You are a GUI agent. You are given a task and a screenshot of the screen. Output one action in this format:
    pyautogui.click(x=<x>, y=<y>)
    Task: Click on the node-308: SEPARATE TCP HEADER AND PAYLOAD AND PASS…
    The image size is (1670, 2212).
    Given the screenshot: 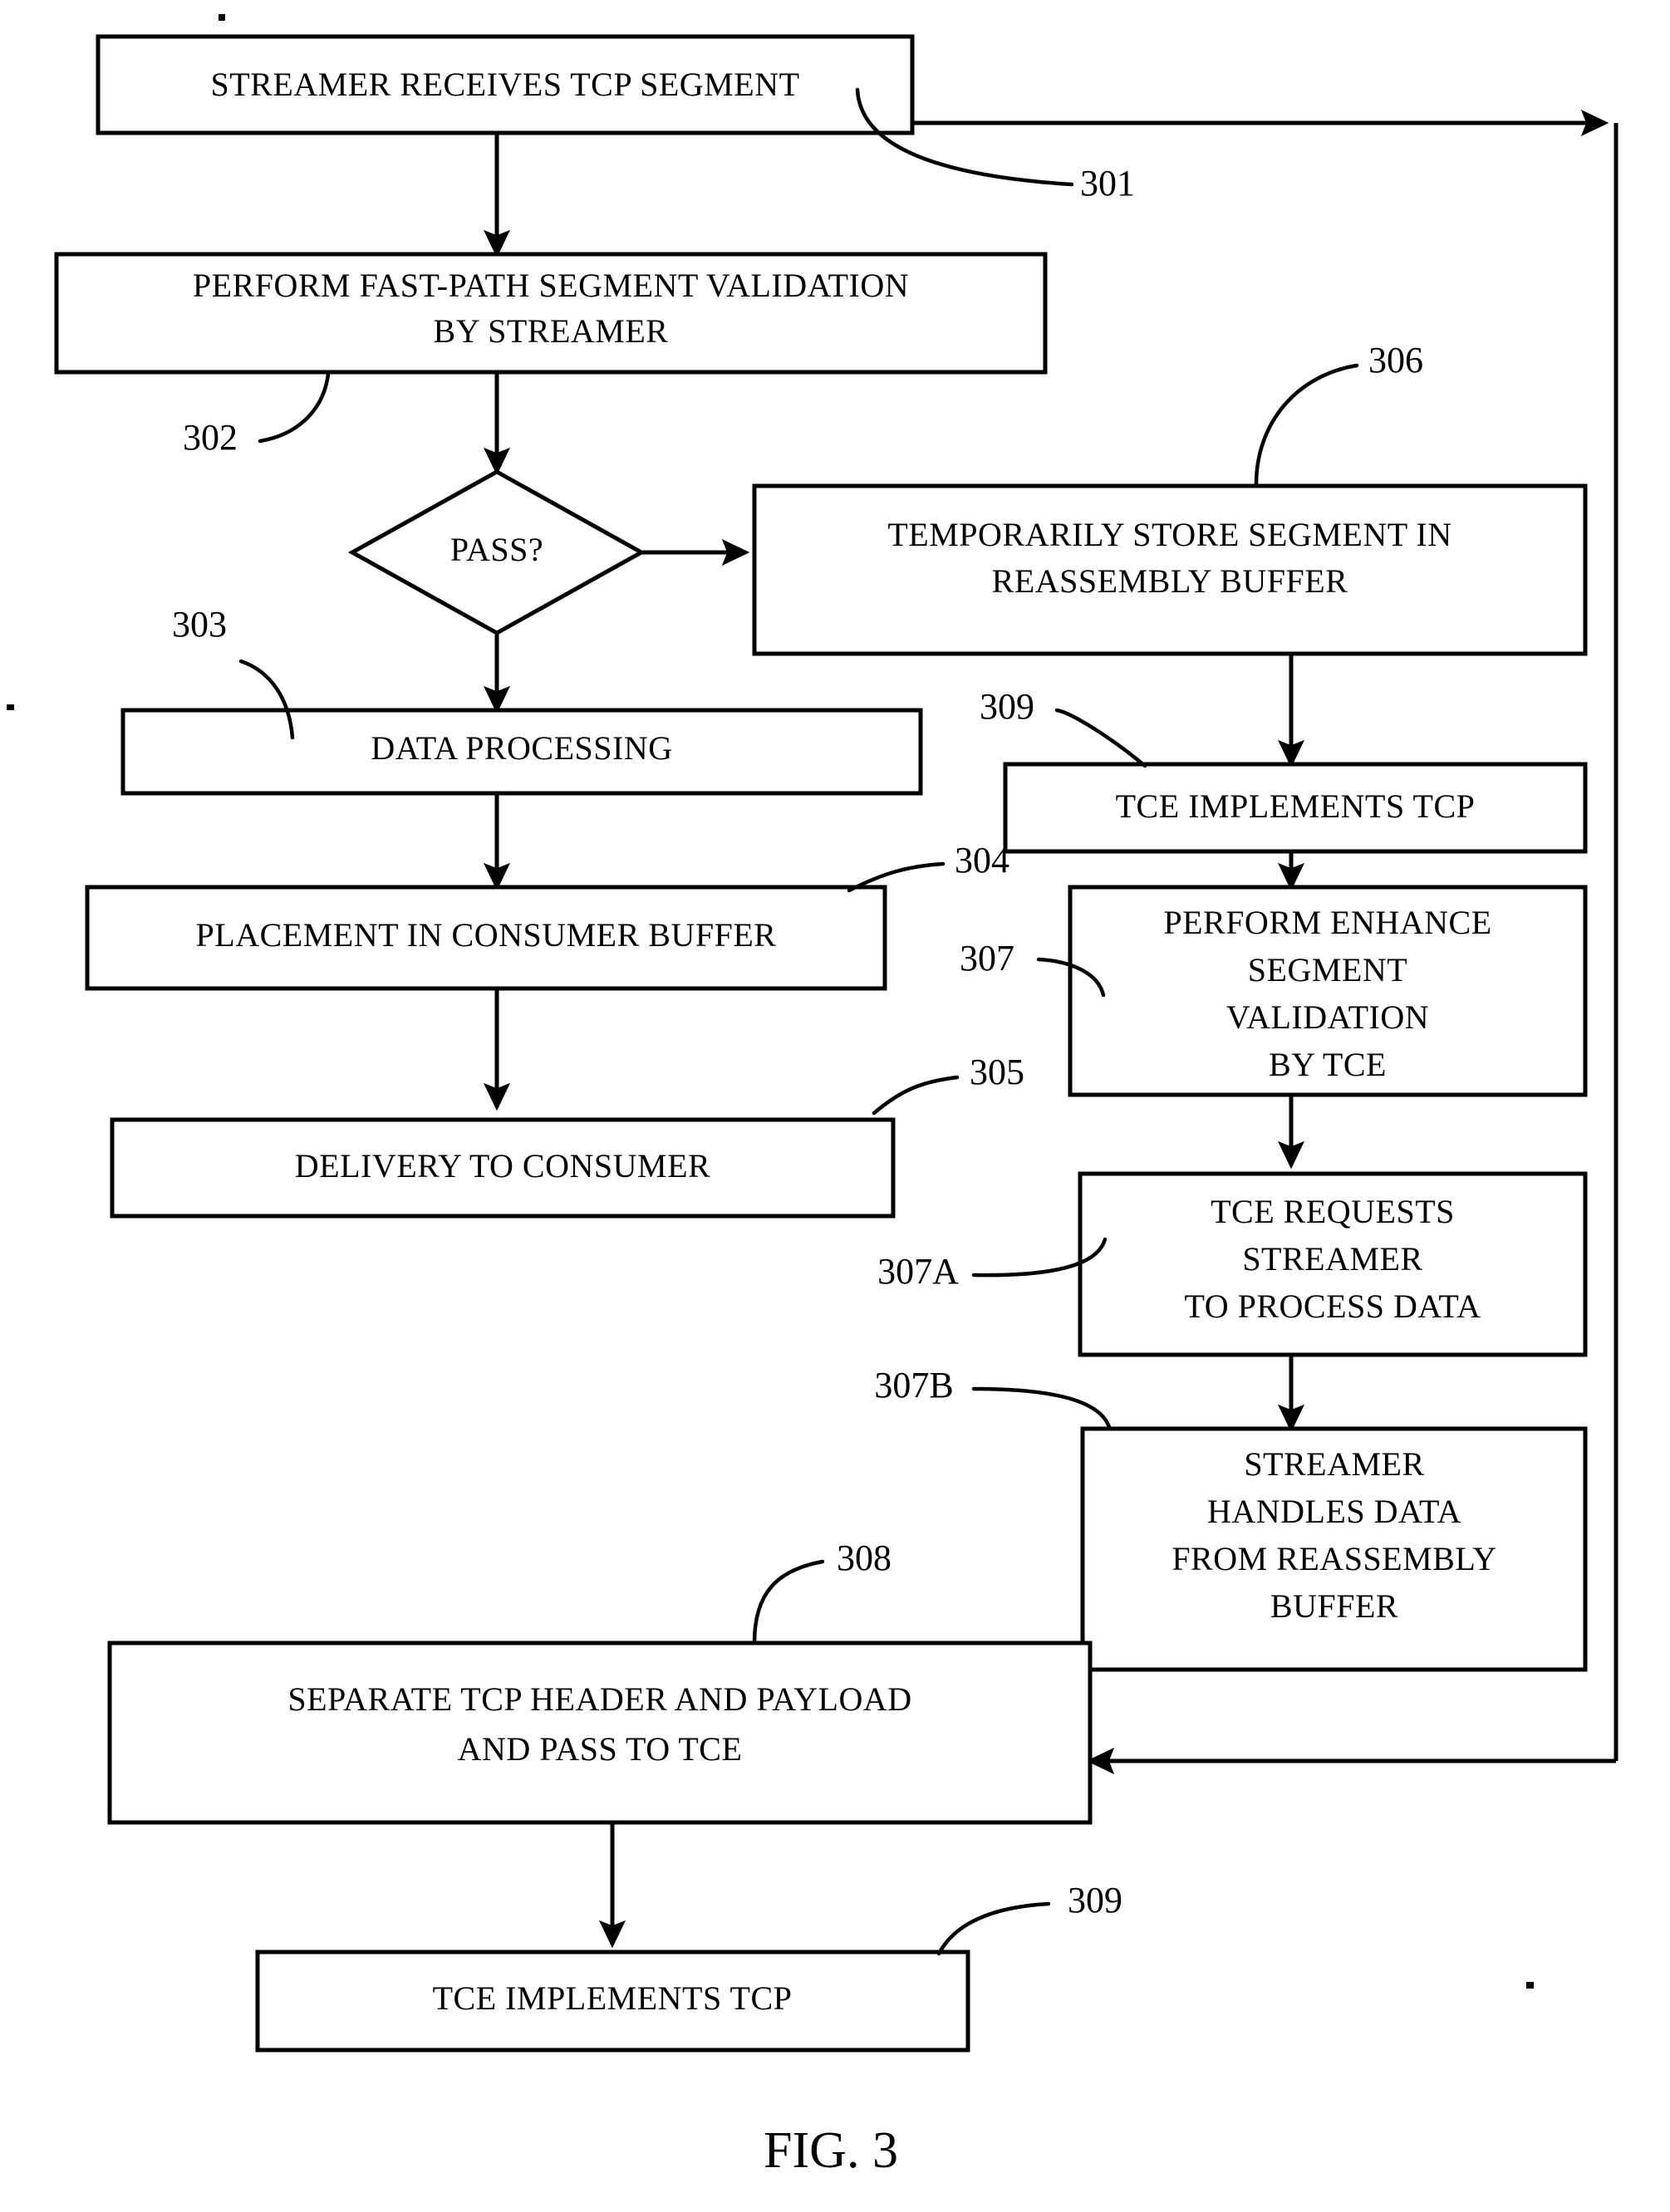 What is the action you would take?
    pyautogui.click(x=600, y=1733)
    